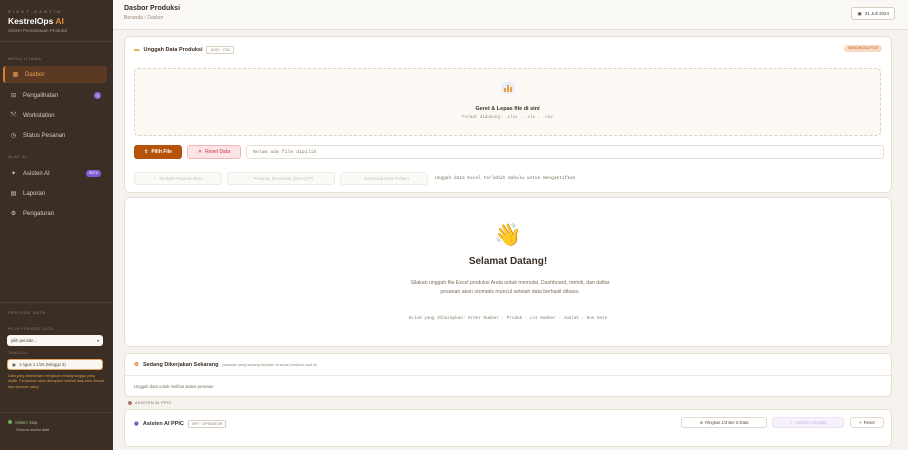  I want to click on dropzone-title: Geret & Lepas file di sini, so click(507, 109).